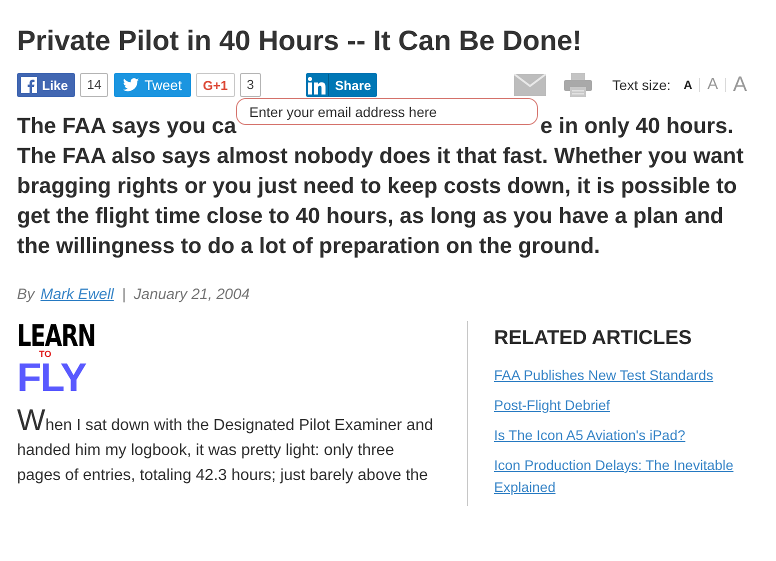 This screenshot has width=776, height=561. I want to click on linkedin-icon, so click(318, 85).